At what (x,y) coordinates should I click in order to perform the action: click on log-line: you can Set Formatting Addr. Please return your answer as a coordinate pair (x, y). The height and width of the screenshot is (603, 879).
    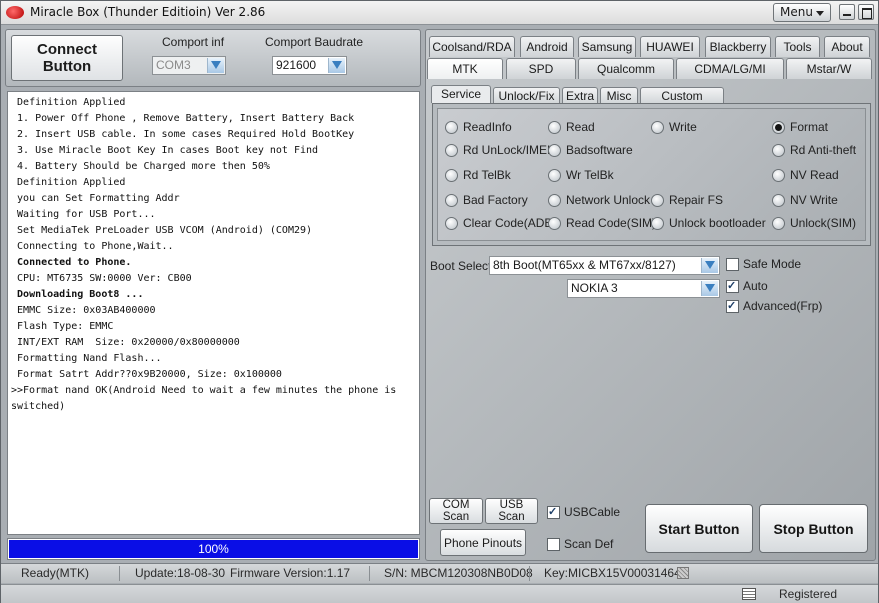
    Looking at the image, I should click on (95, 198).